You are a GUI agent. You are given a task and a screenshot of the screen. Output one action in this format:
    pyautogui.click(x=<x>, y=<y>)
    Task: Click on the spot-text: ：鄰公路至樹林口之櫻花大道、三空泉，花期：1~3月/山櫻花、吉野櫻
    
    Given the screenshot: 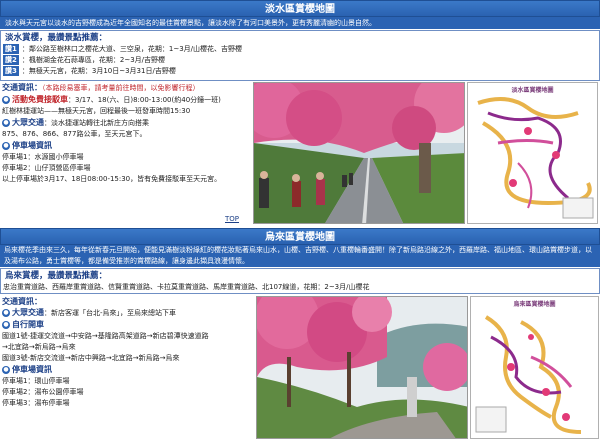 What is the action you would take?
    pyautogui.click(x=132, y=49)
    